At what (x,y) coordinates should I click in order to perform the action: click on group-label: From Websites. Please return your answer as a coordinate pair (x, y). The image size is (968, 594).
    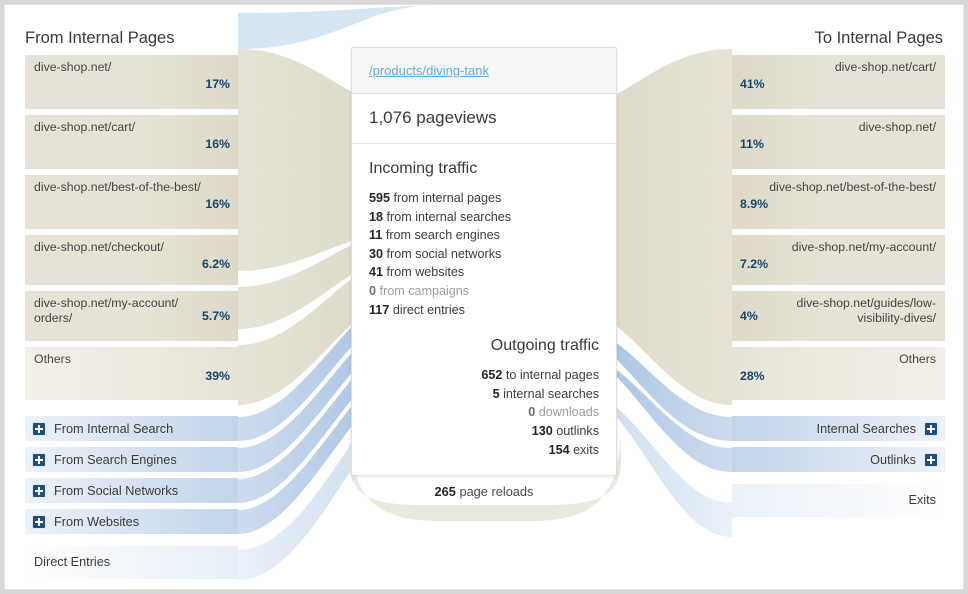
    Looking at the image, I should click on (97, 521).